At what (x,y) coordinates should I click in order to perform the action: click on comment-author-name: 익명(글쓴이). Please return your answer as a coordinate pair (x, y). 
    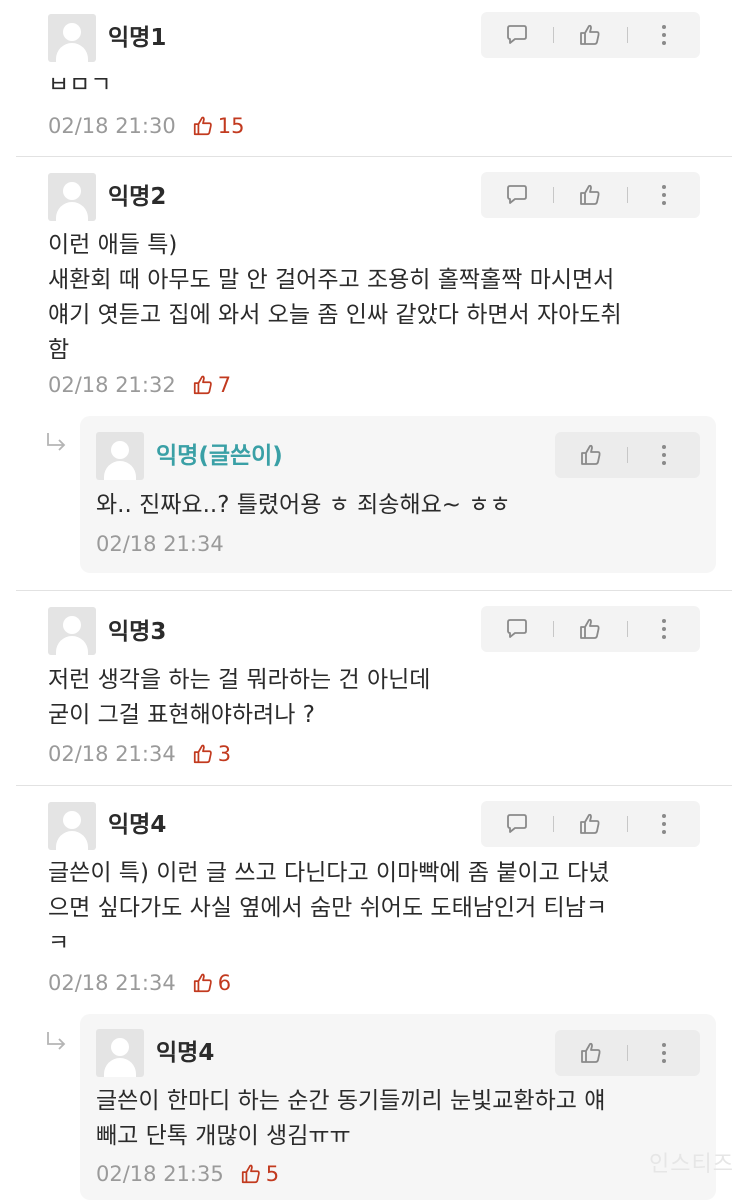
    Looking at the image, I should click on (219, 456).